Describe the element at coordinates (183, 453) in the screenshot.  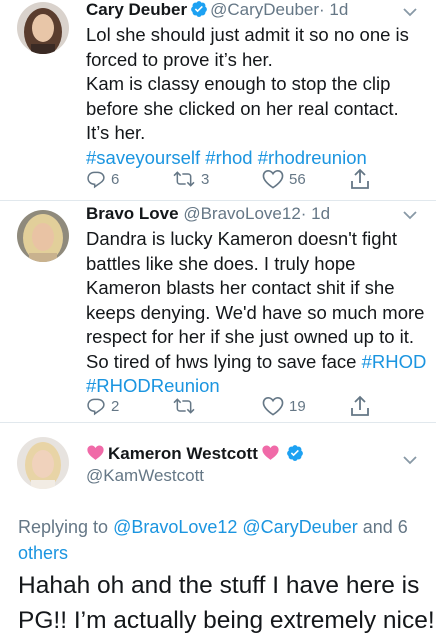
I see `author-name: Kameron Westcott` at that location.